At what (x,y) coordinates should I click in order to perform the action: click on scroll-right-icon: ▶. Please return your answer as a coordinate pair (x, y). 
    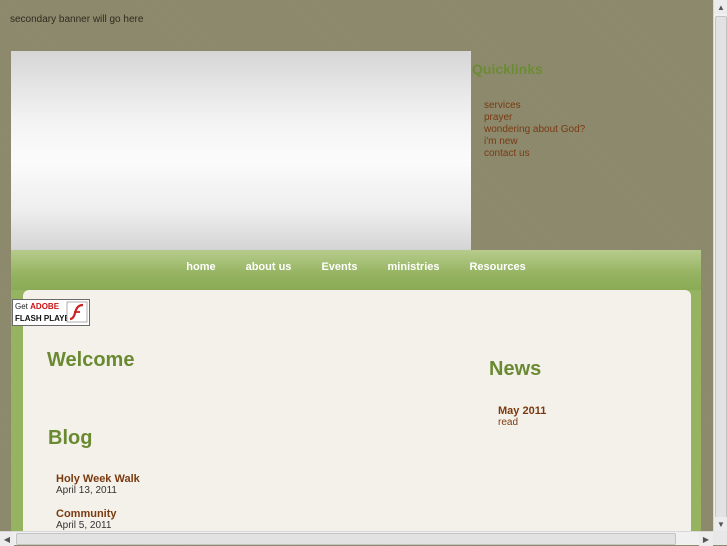
    Looking at the image, I should click on (706, 539).